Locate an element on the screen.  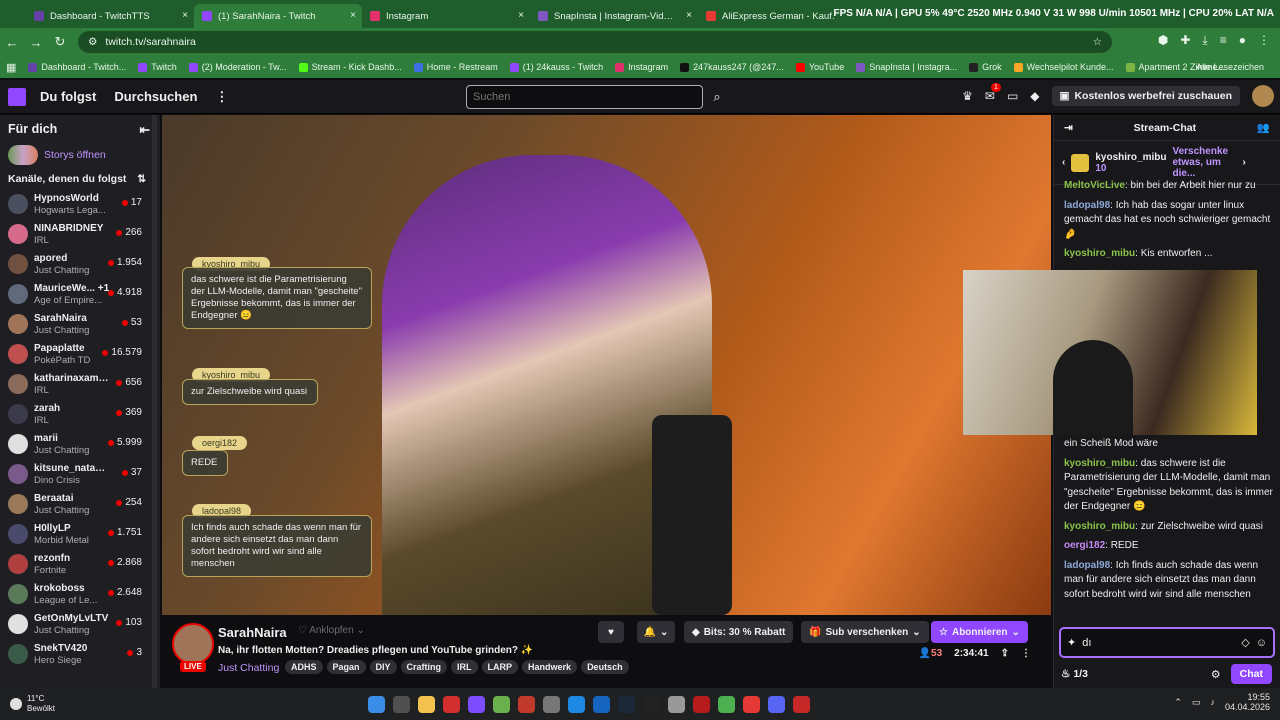
browser-tab: (1) SarahNaira - Twitch × is located at coordinates (278, 16).